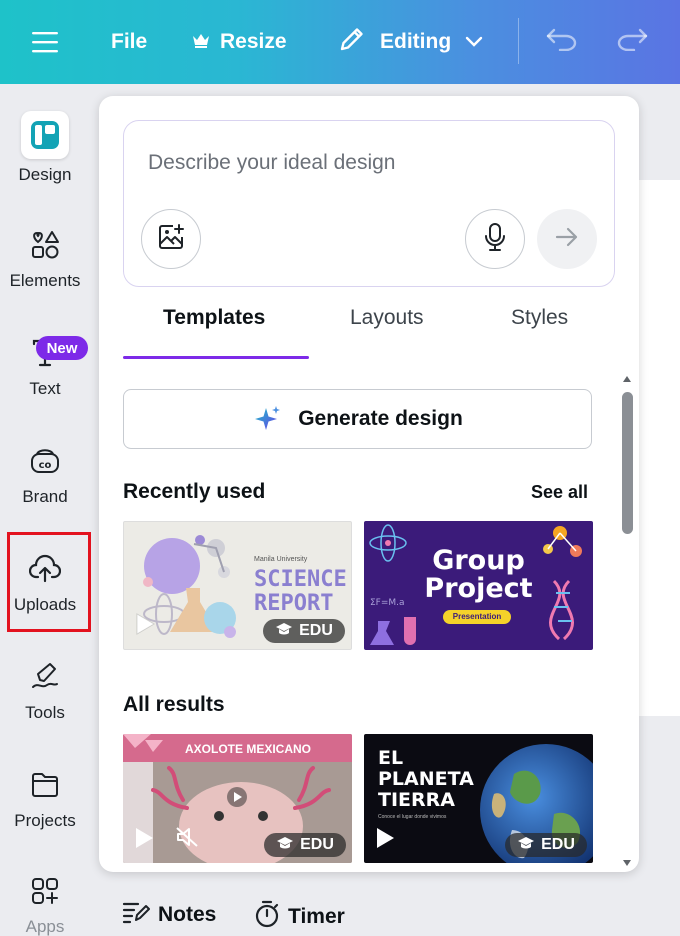 This screenshot has width=680, height=936. What do you see at coordinates (385, 913) in the screenshot?
I see `bottom-toolbar: Notes Timer` at bounding box center [385, 913].